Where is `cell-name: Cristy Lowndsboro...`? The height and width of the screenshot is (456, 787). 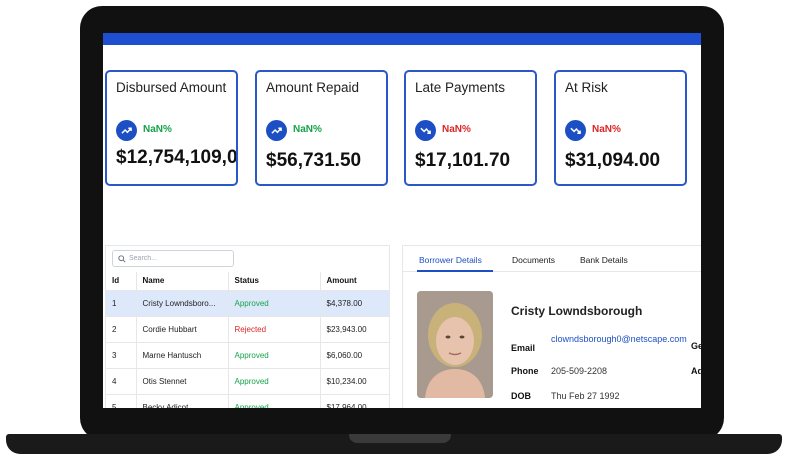
cell-name: Cristy Lowndsboro... is located at coordinates (182, 303).